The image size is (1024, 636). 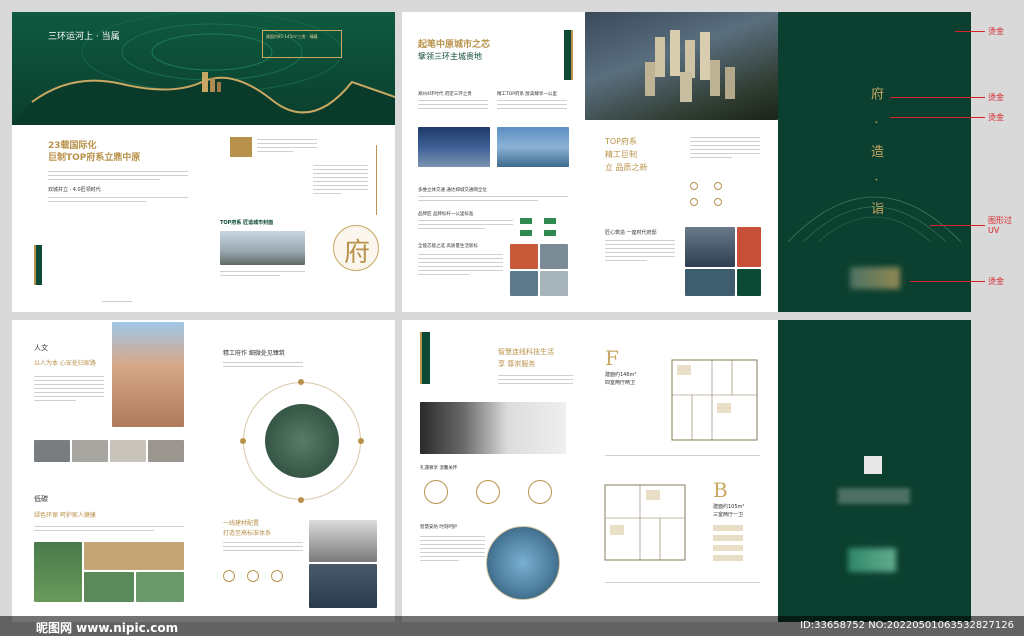 I want to click on type-b-layout: 三室两厅一卫, so click(x=728, y=515).